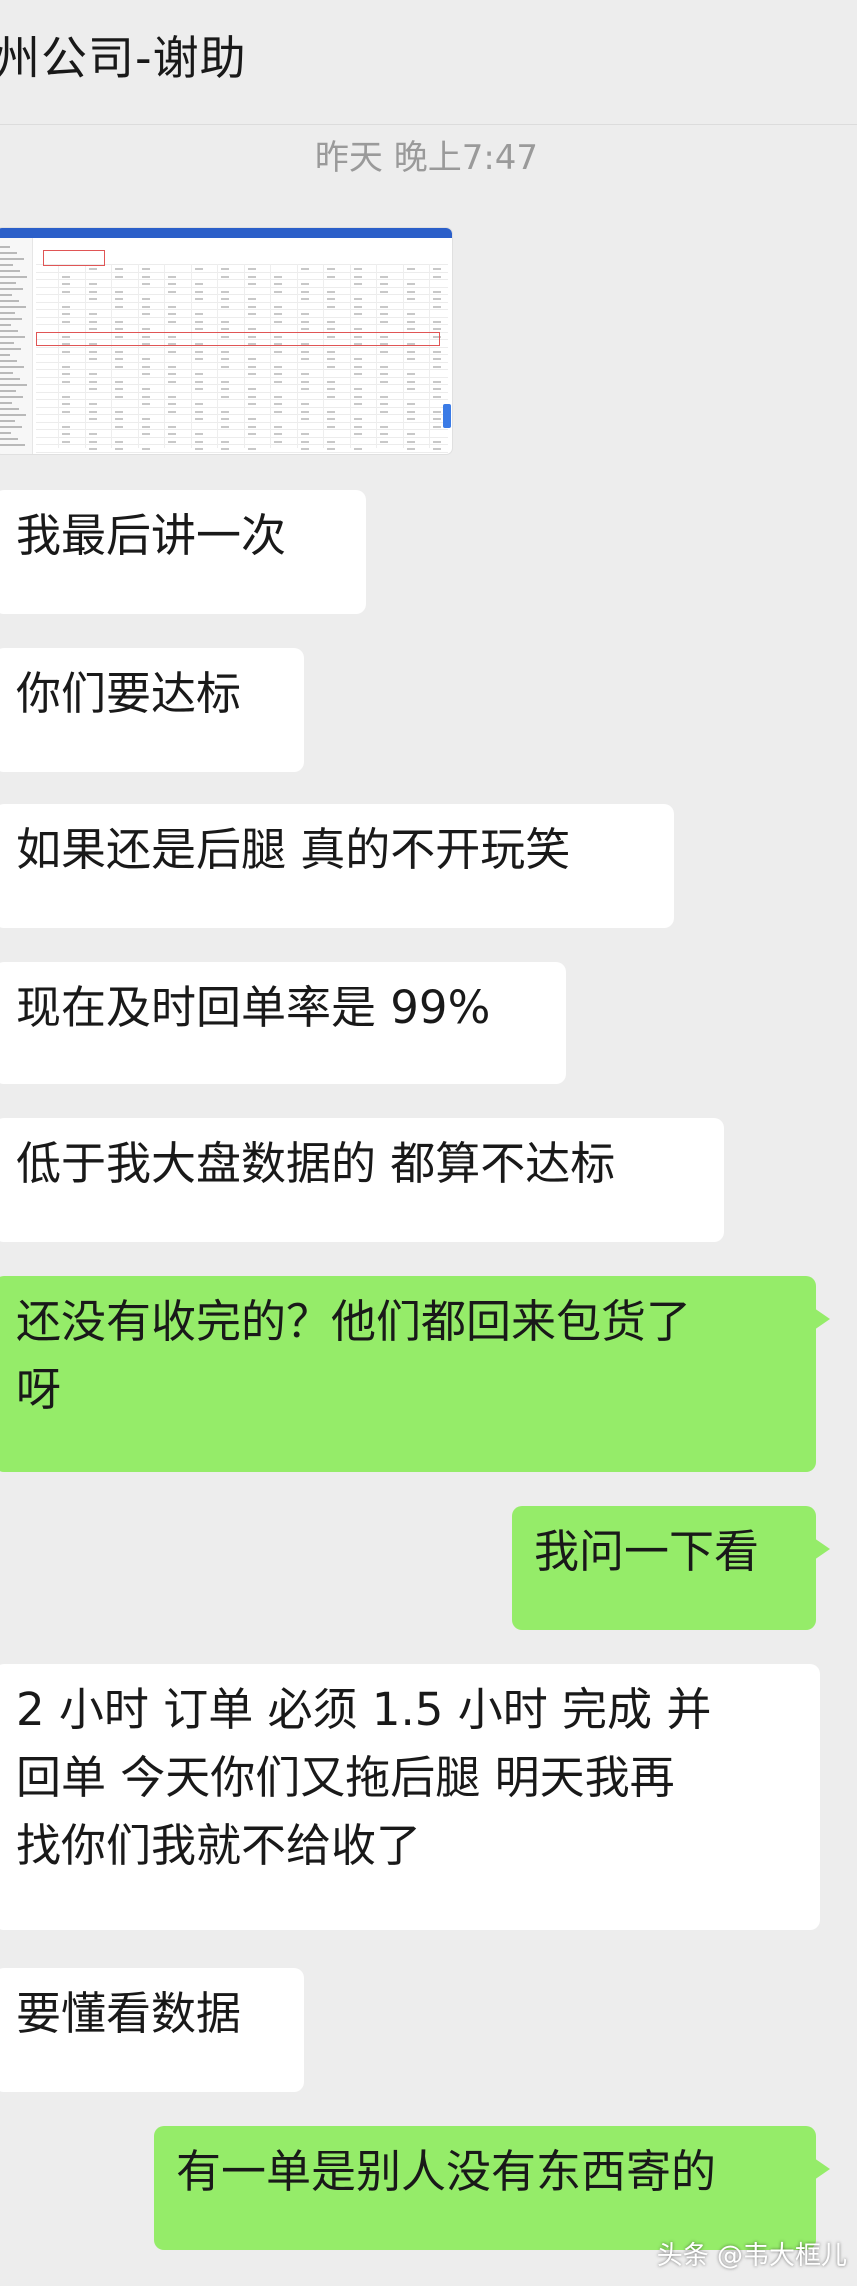  What do you see at coordinates (671, 1568) in the screenshot?
I see `message-bubble-outgoing: 我问一下看` at bounding box center [671, 1568].